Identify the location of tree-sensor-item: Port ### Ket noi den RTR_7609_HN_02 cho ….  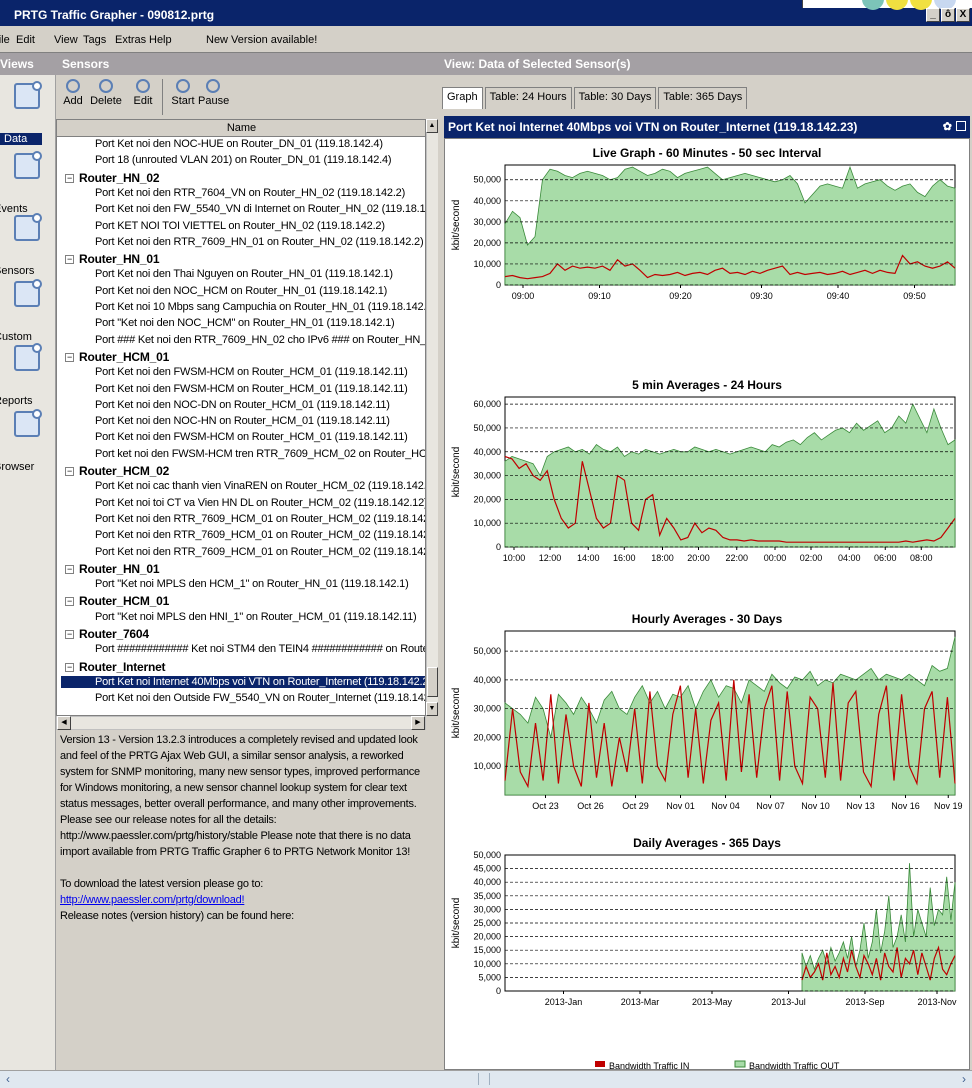
(260, 340).